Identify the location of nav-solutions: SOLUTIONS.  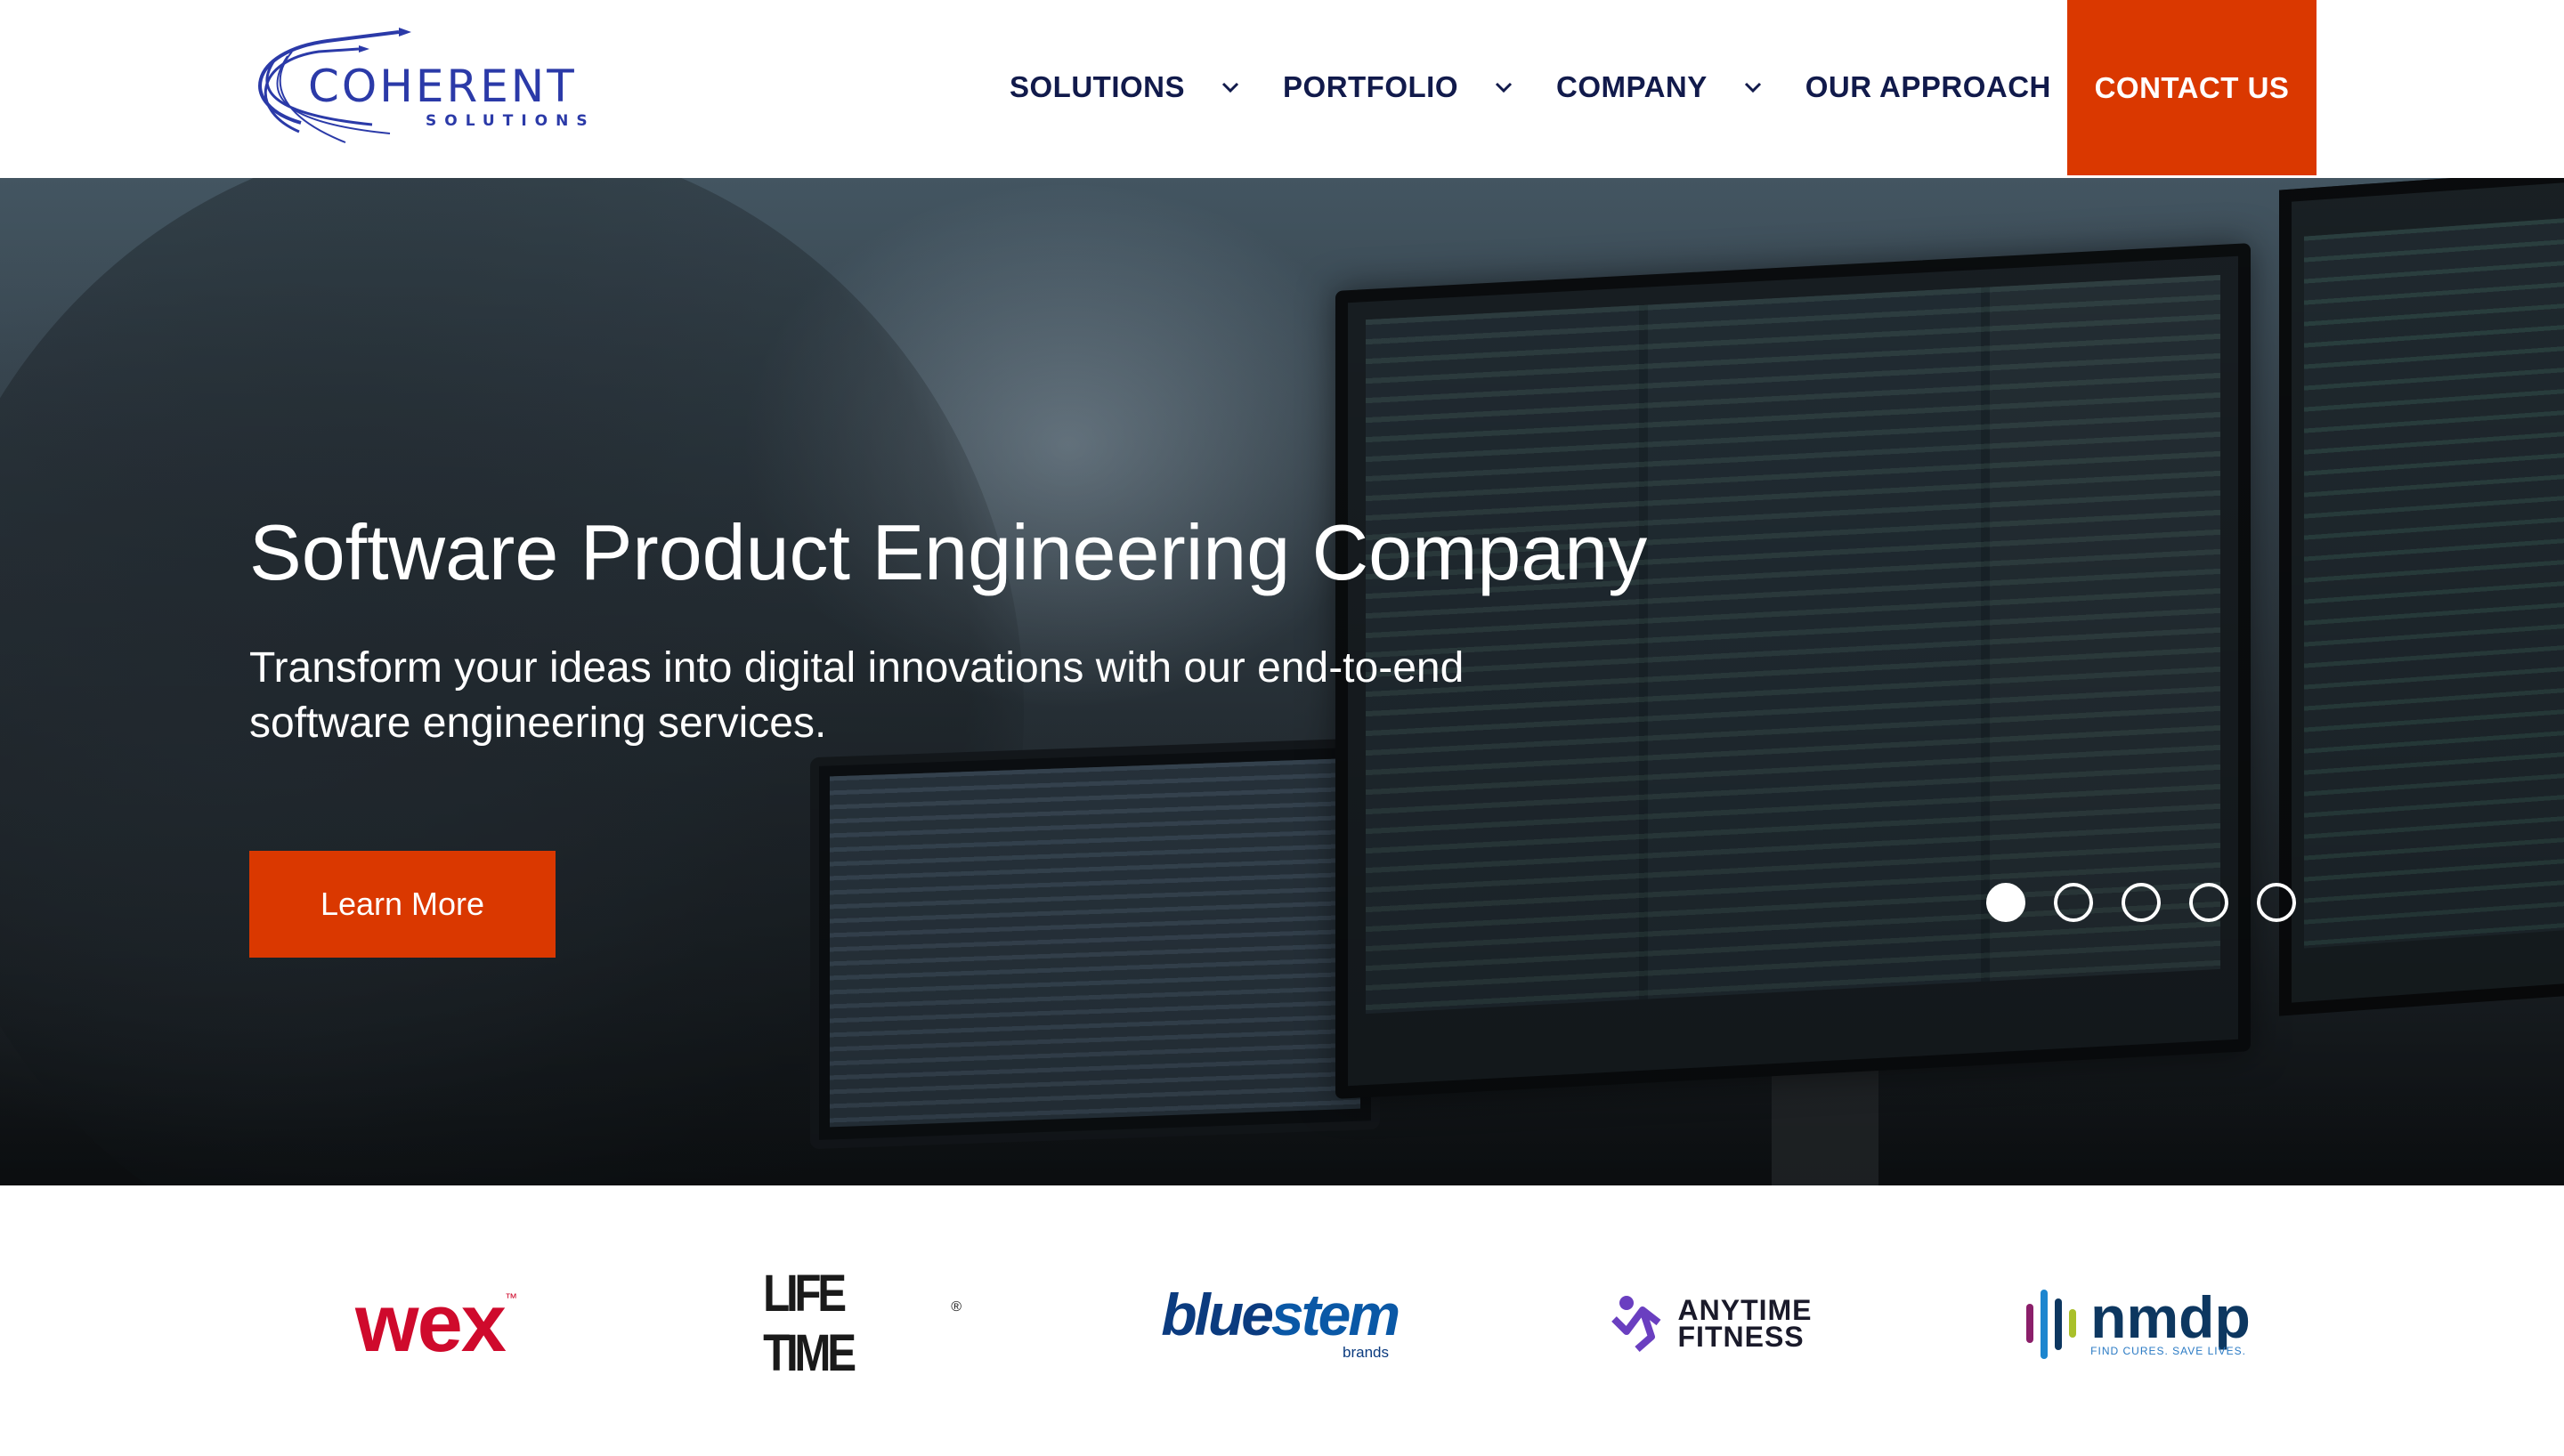
(1125, 87).